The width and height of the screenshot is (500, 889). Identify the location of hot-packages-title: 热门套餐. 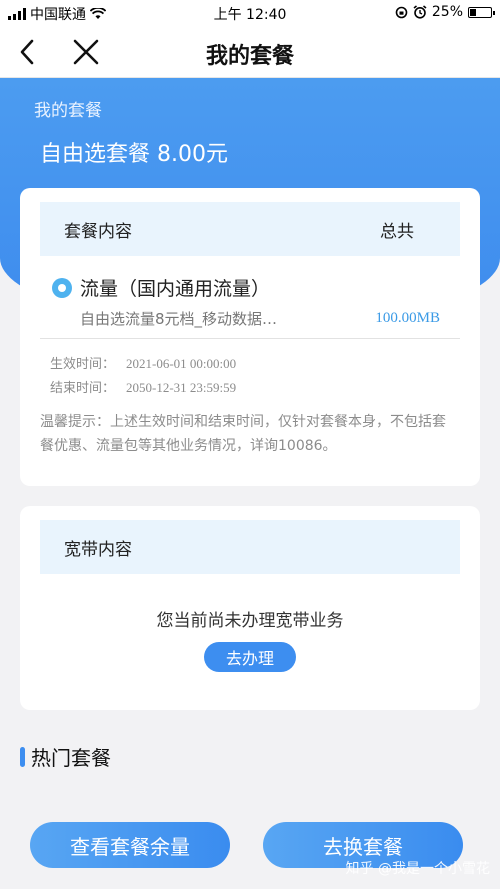
(71, 758).